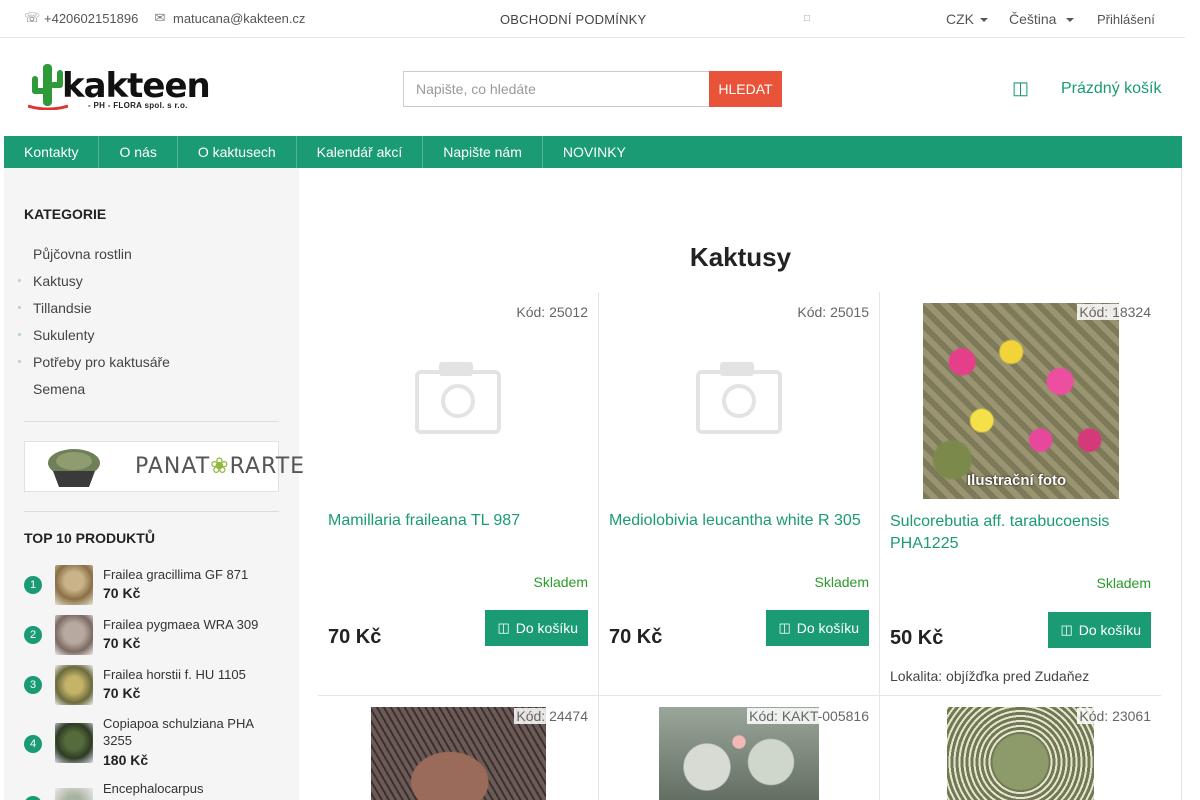 This screenshot has height=800, width=1200. What do you see at coordinates (1114, 312) in the screenshot?
I see `product-code: Kód: 18324` at bounding box center [1114, 312].